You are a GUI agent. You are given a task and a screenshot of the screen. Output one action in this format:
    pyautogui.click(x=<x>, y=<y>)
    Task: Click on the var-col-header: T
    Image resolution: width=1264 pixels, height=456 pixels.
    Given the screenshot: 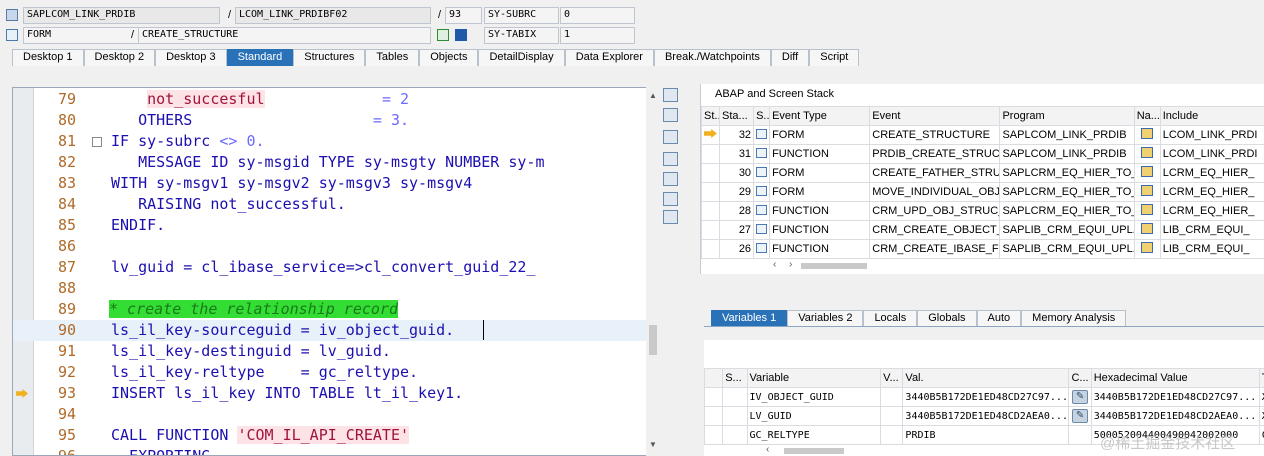 What is the action you would take?
    pyautogui.click(x=1261, y=378)
    